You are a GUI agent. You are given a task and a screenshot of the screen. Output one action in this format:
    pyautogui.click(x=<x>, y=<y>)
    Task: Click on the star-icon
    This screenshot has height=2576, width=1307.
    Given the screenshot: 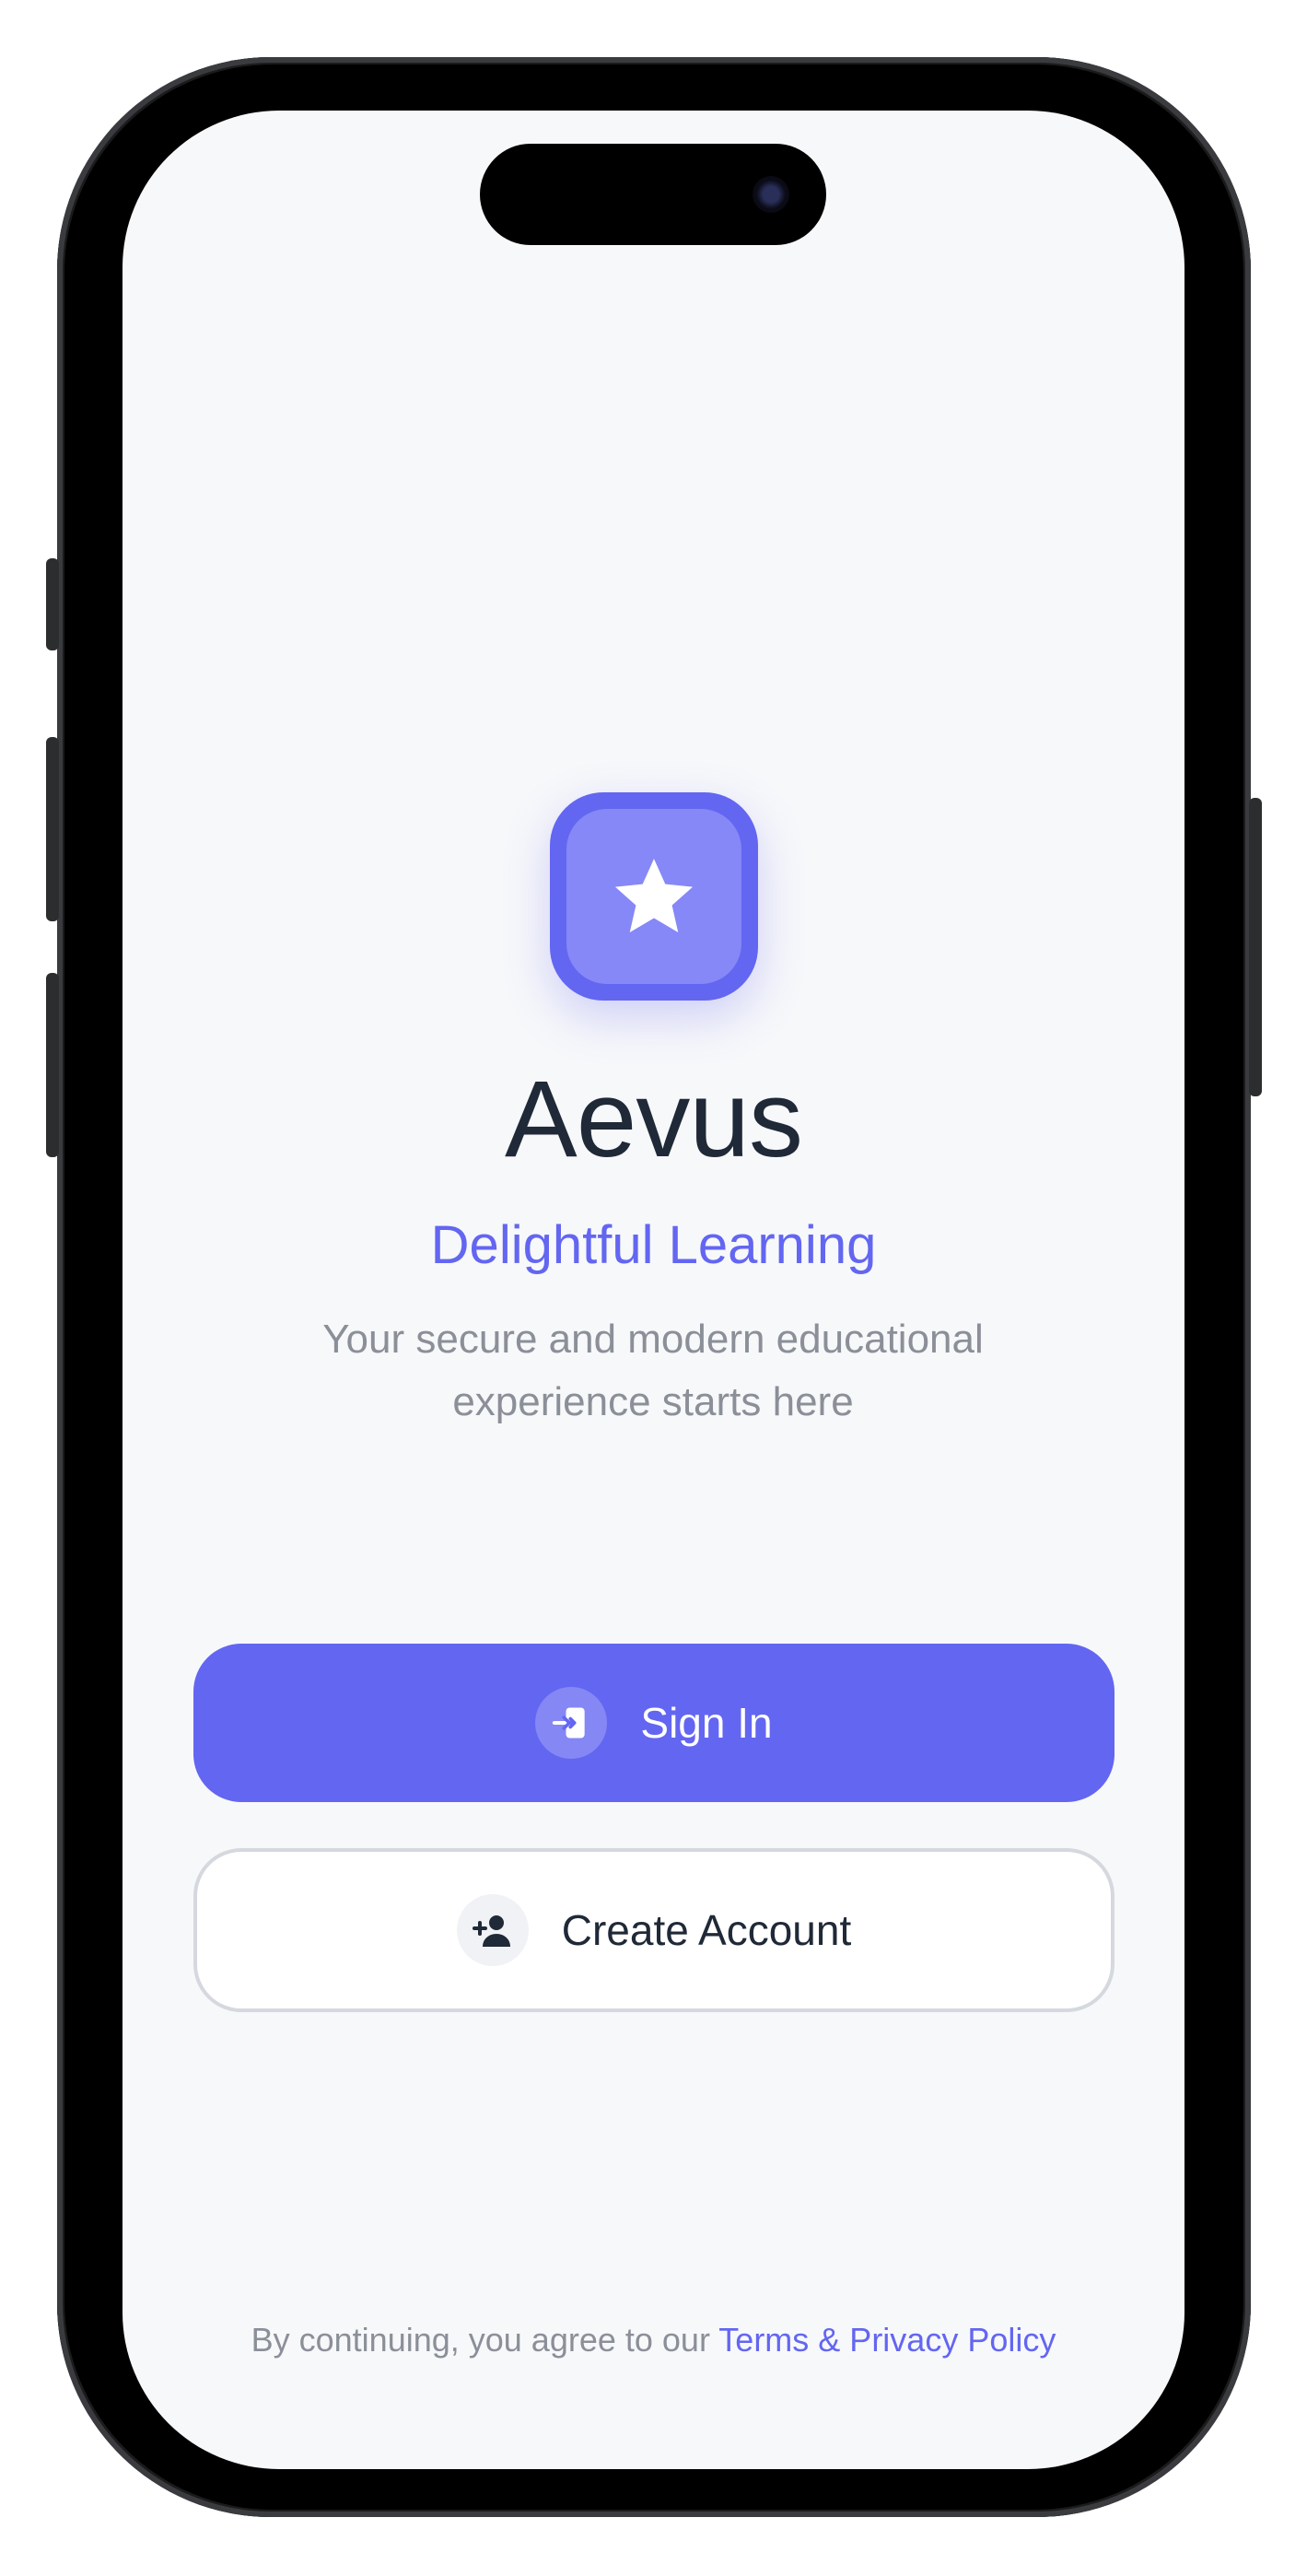 What is the action you would take?
    pyautogui.click(x=654, y=895)
    